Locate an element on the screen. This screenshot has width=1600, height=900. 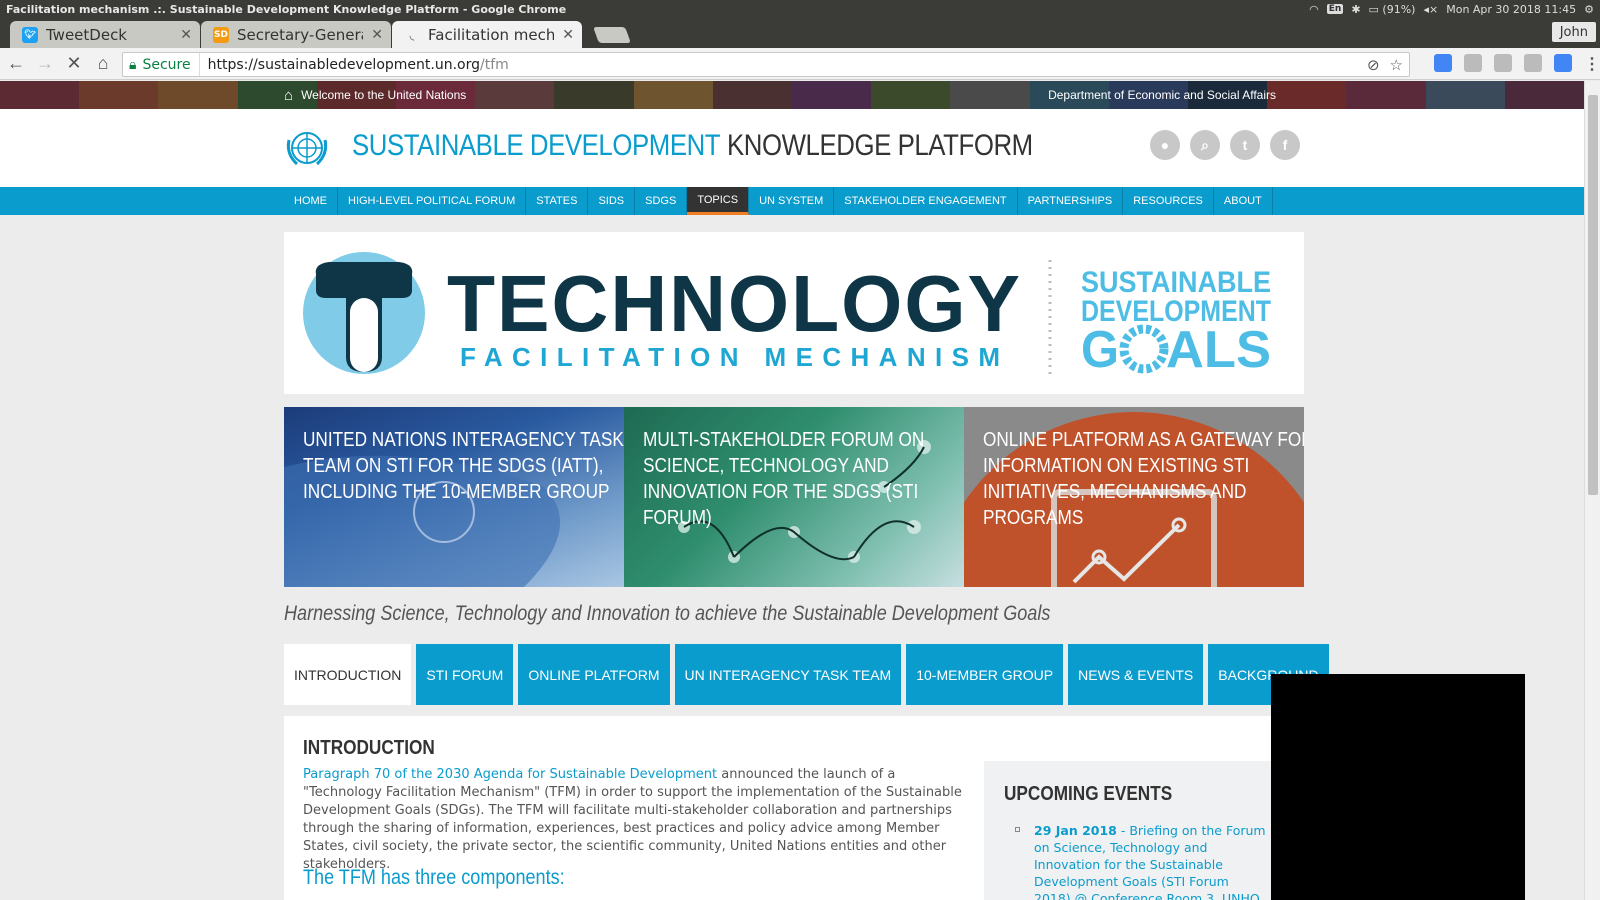
scrollbar-thumb is located at coordinates (1593, 295).